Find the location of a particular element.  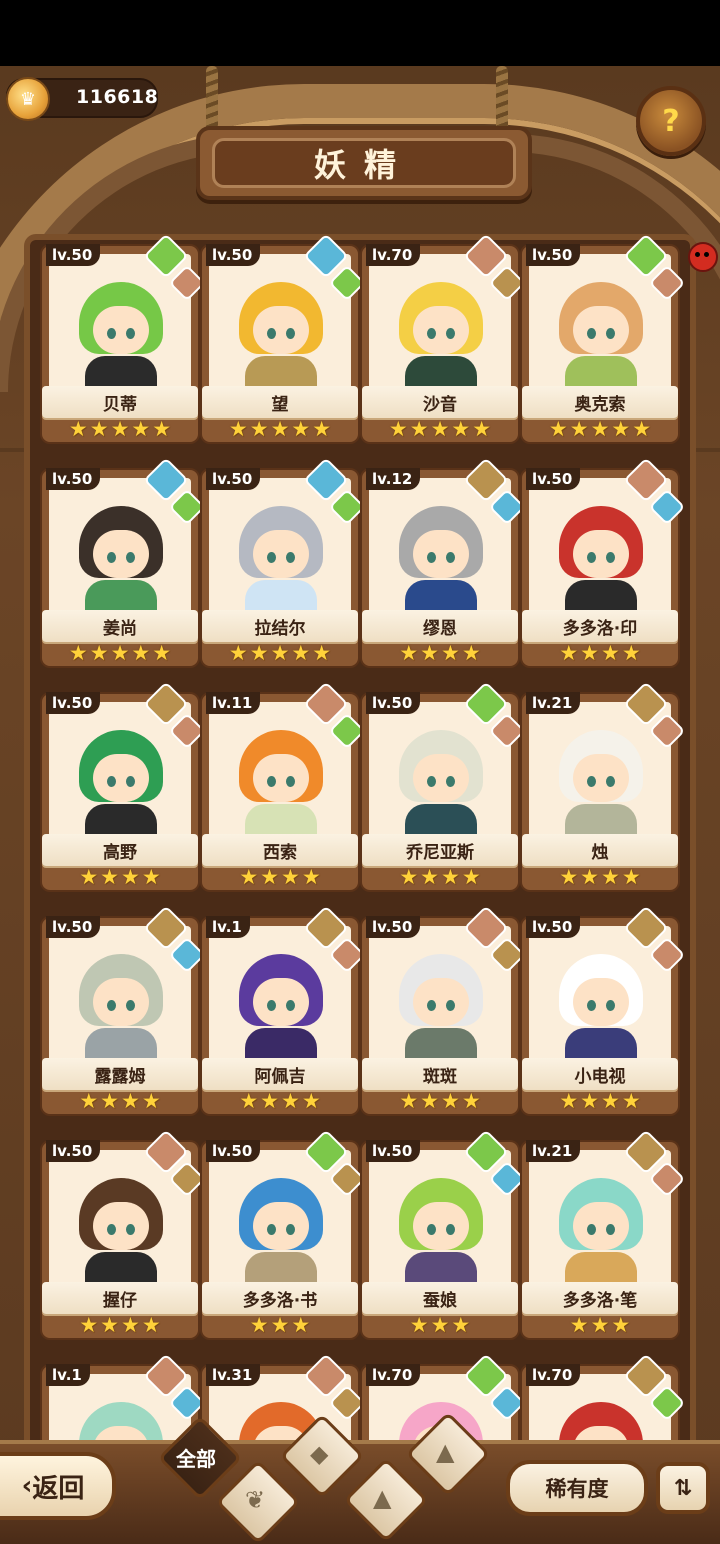

fairy-level: lv.11 is located at coordinates (233, 703).